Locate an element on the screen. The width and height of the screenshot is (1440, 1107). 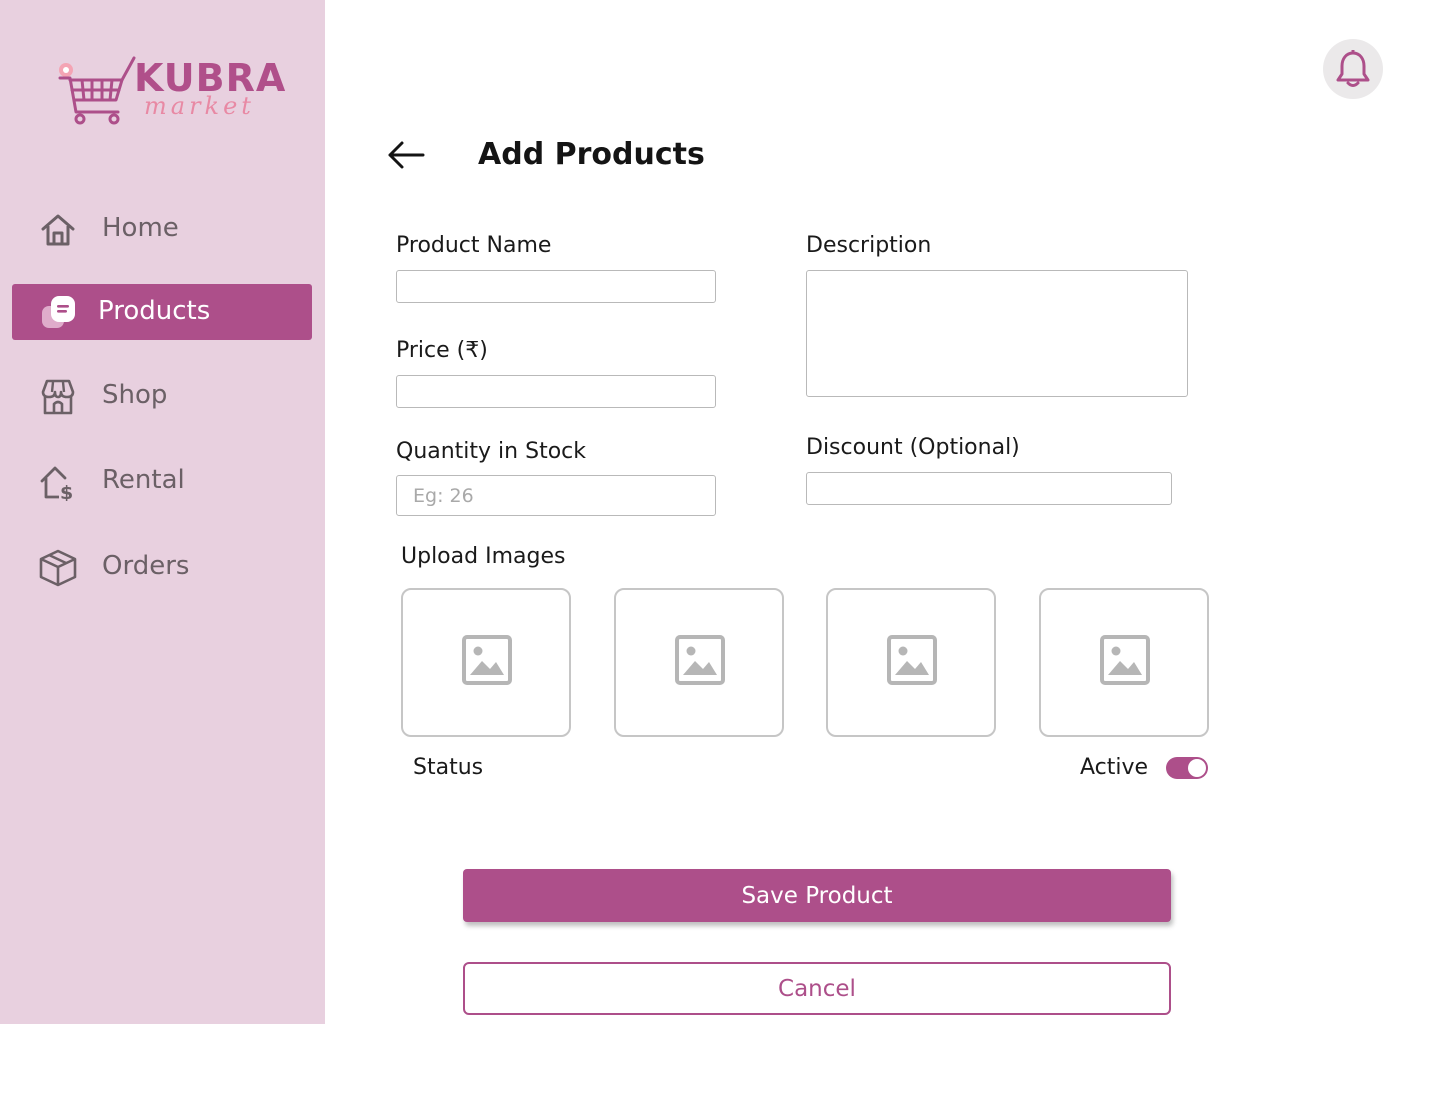
price-input is located at coordinates (556, 391).